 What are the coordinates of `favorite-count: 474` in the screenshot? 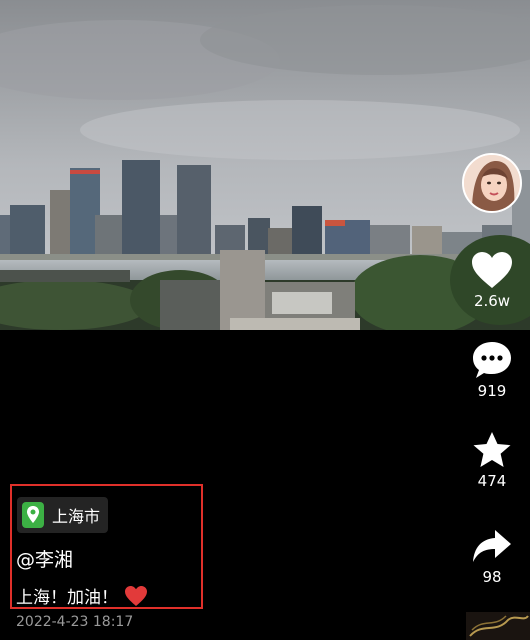 It's located at (492, 481).